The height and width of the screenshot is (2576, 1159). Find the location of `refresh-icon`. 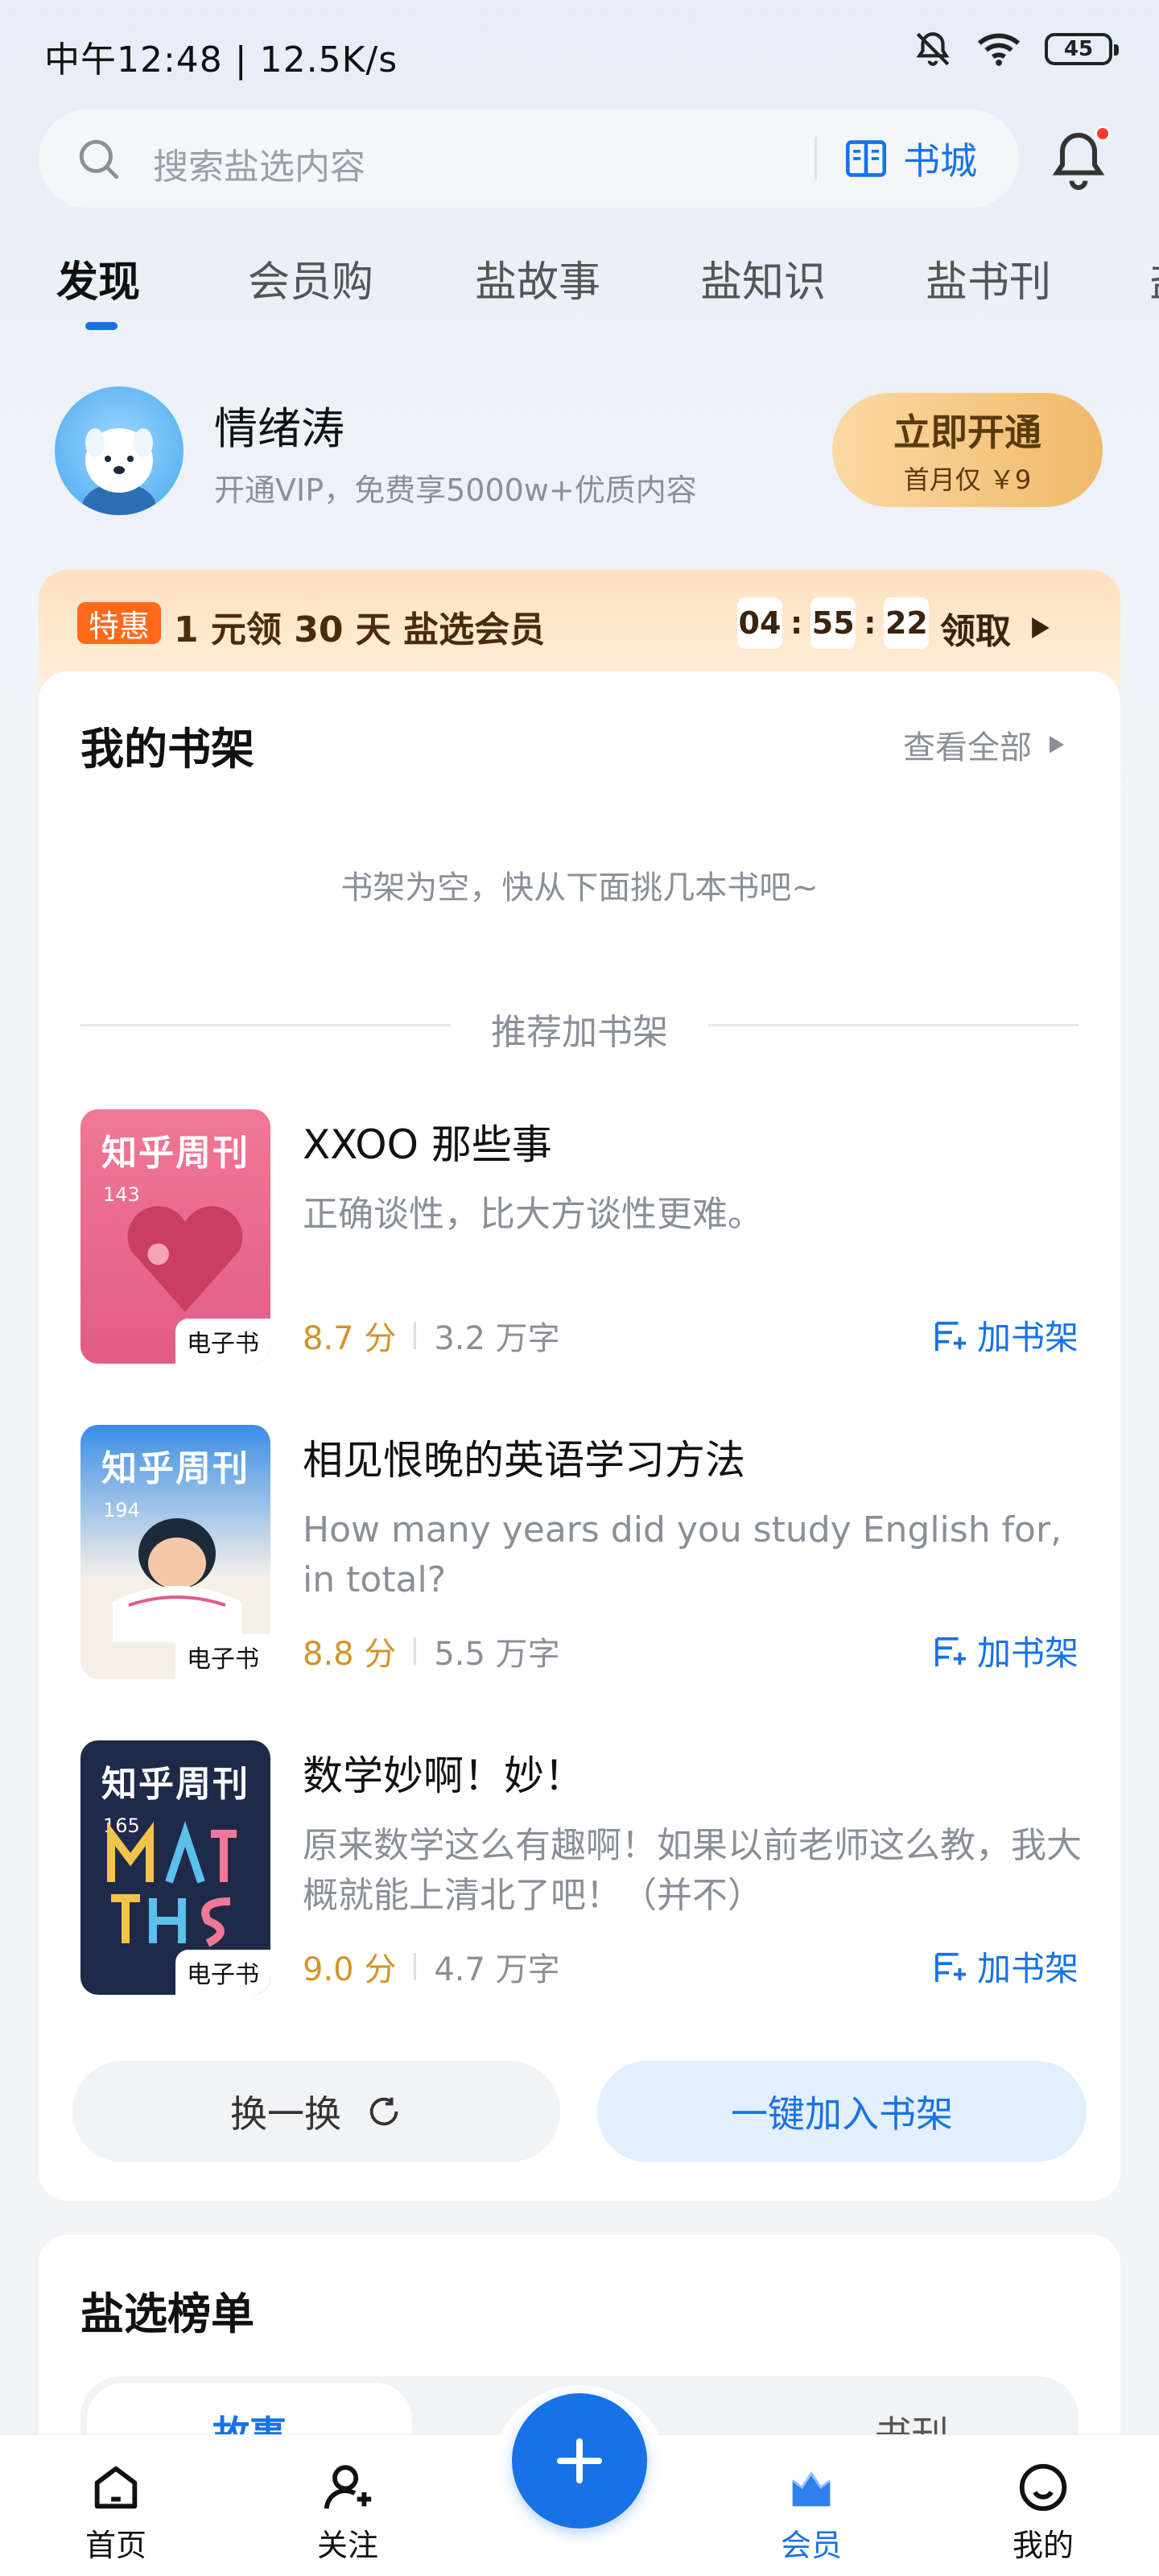

refresh-icon is located at coordinates (383, 2111).